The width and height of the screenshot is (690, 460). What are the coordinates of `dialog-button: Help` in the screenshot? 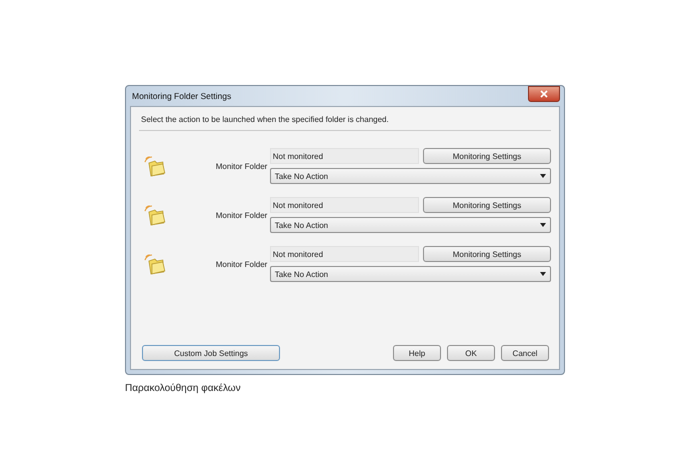 It's located at (417, 353).